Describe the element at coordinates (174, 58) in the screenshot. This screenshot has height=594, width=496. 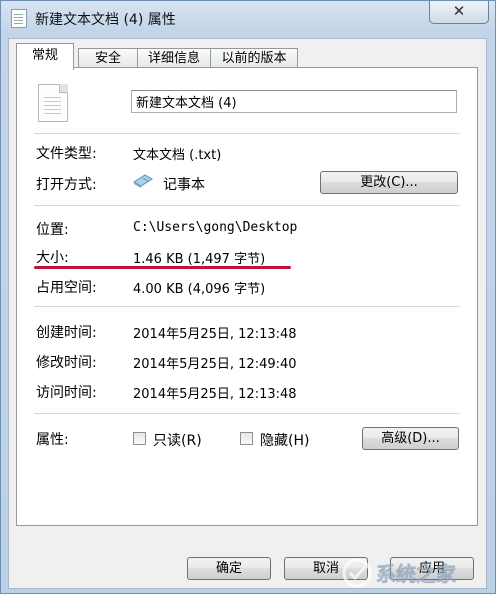
I see `tab-details: 详细信息` at that location.